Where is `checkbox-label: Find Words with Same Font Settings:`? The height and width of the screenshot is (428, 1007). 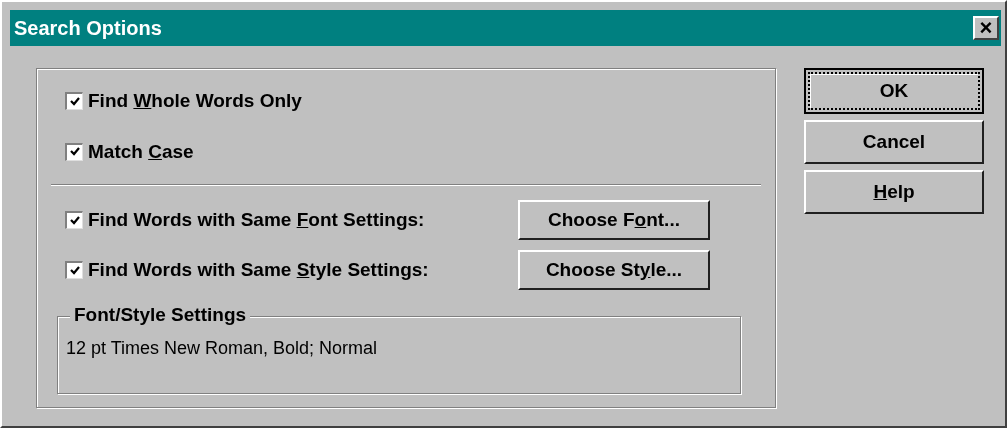
checkbox-label: Find Words with Same Font Settings: is located at coordinates (303, 220).